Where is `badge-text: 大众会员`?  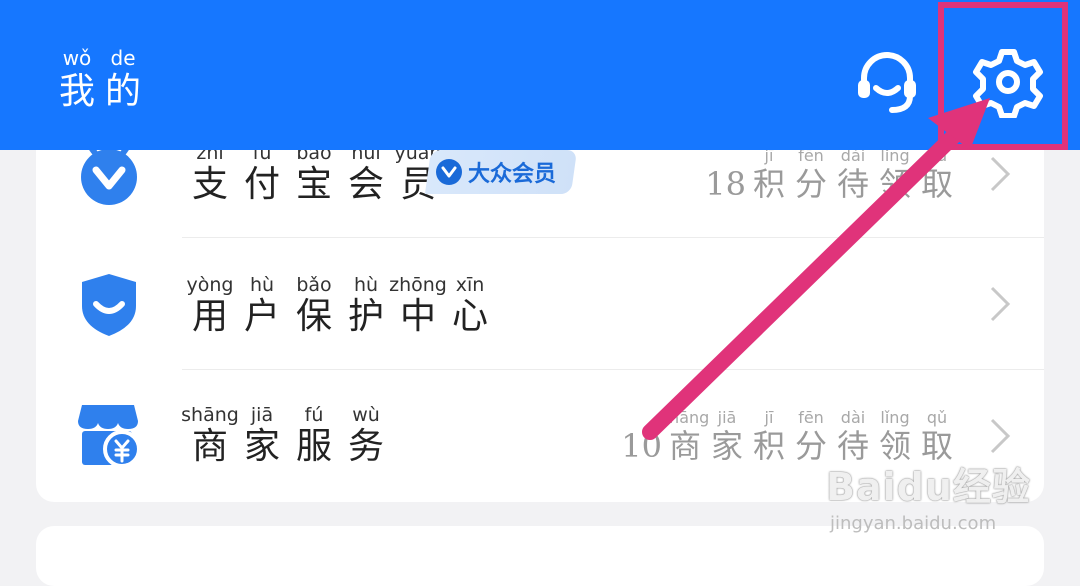
badge-text: 大众会员 is located at coordinates (512, 174).